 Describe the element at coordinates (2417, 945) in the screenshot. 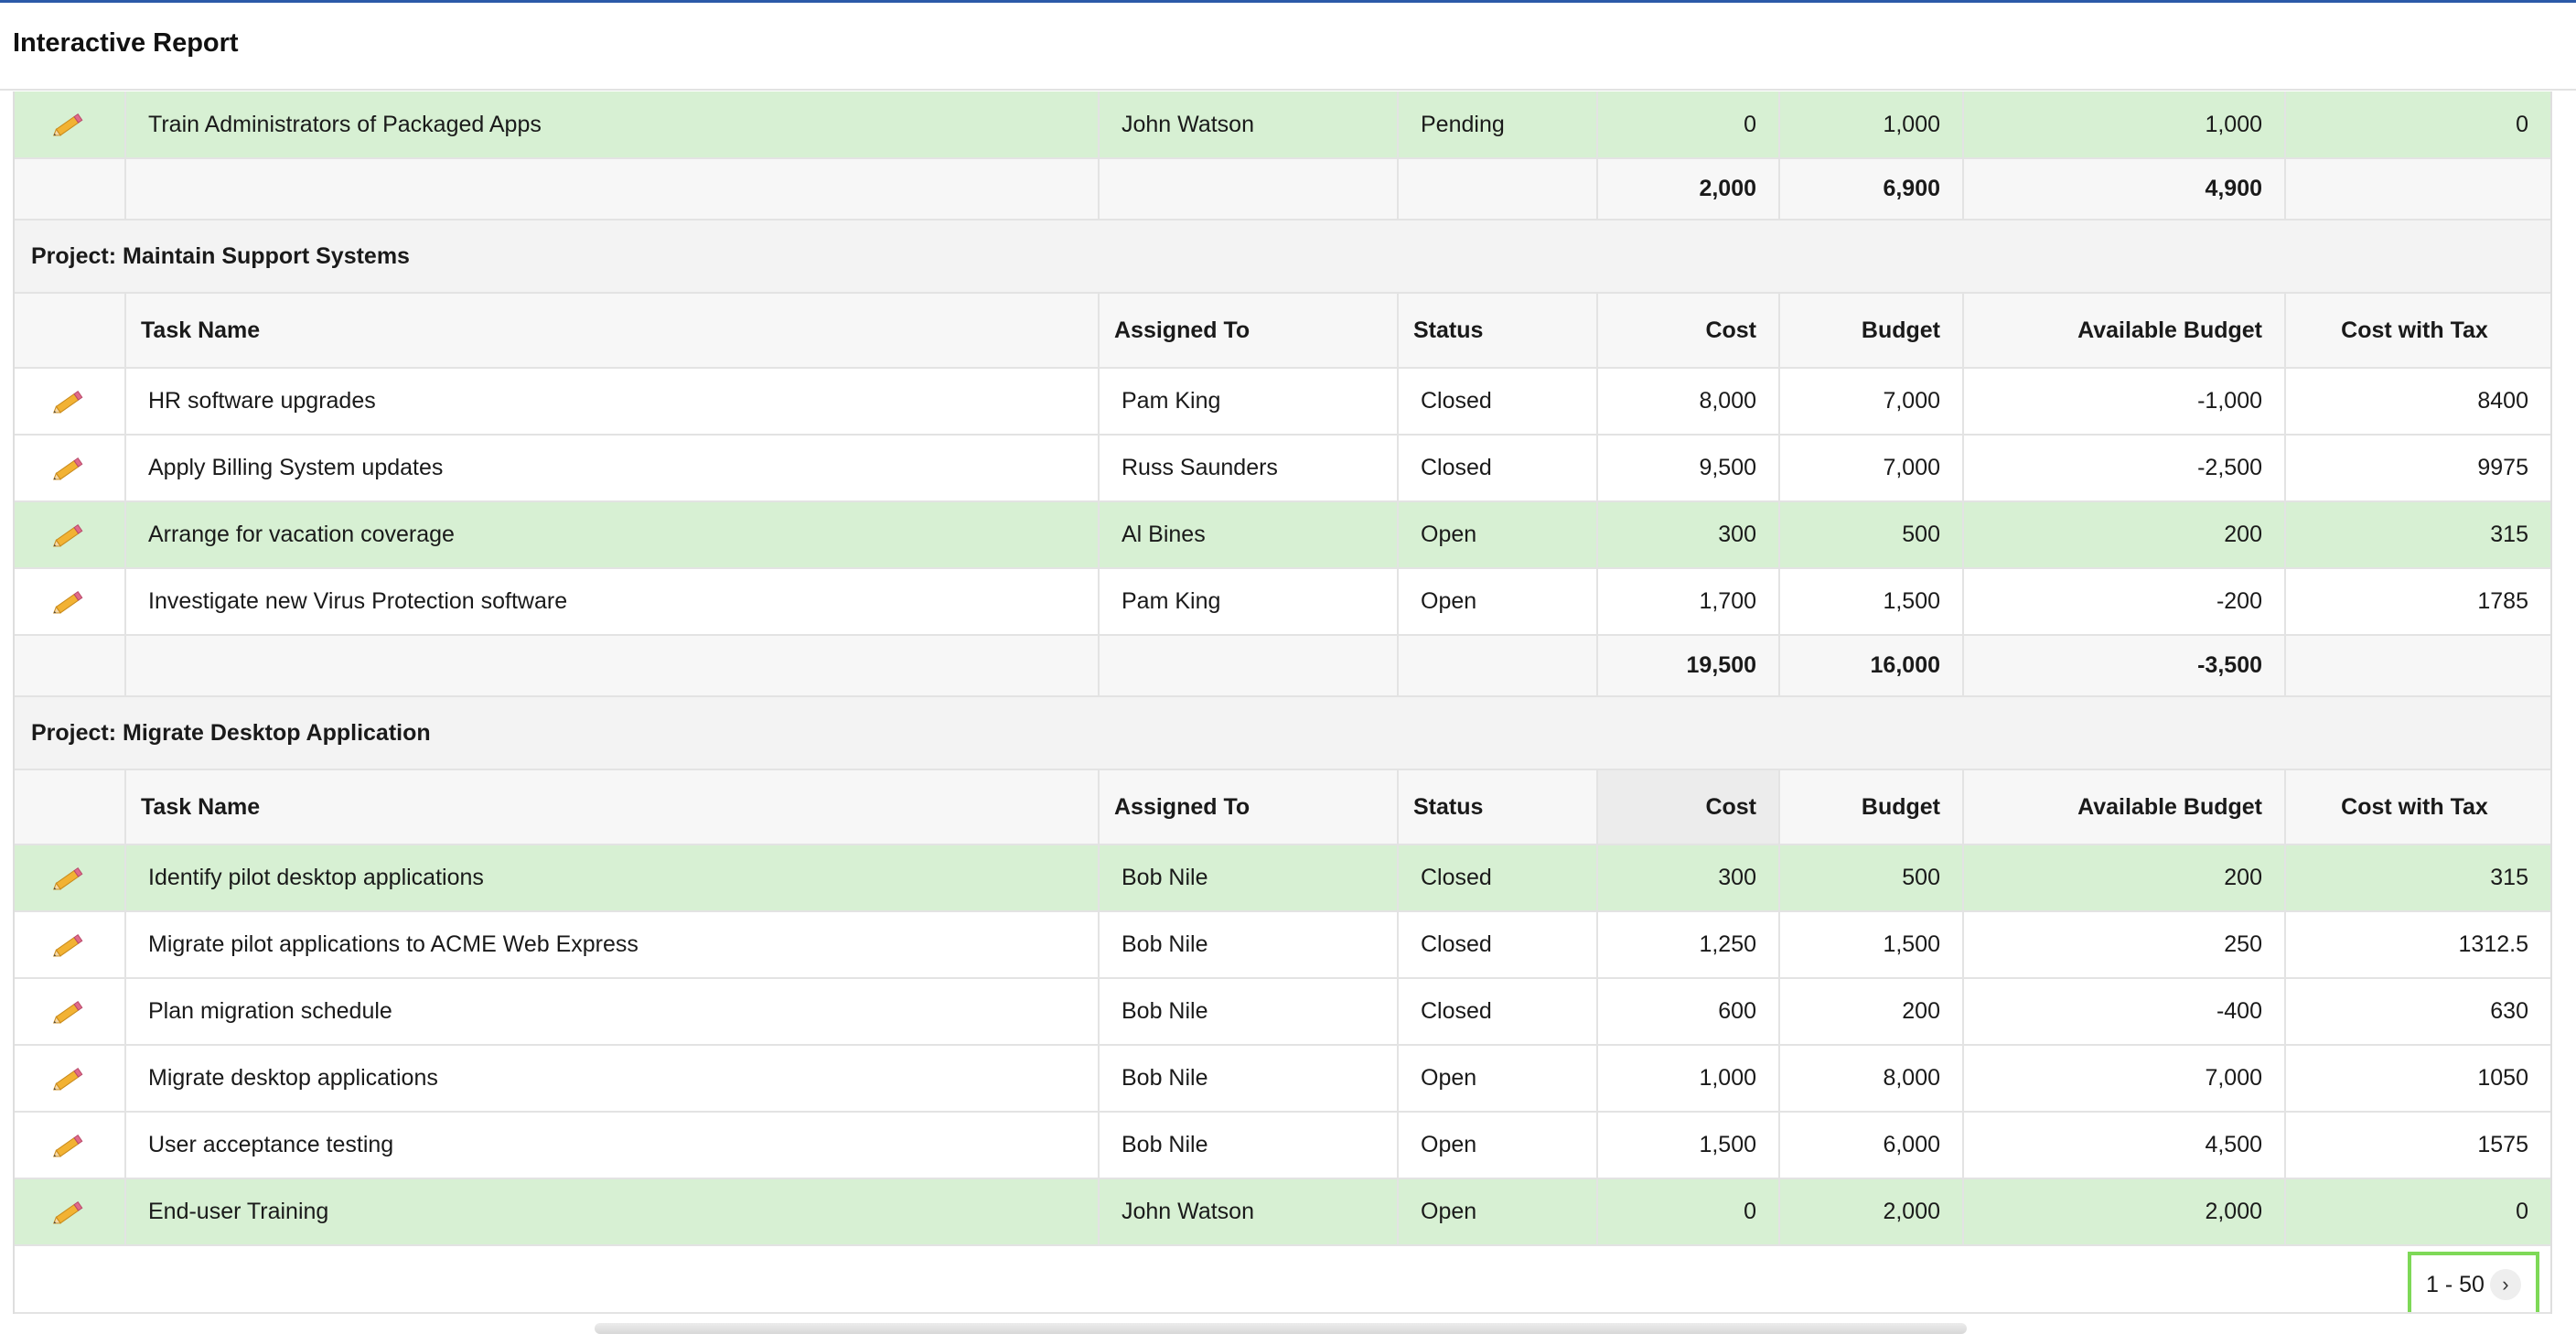

I see `cost-with-tax-cell: 1312.5` at that location.